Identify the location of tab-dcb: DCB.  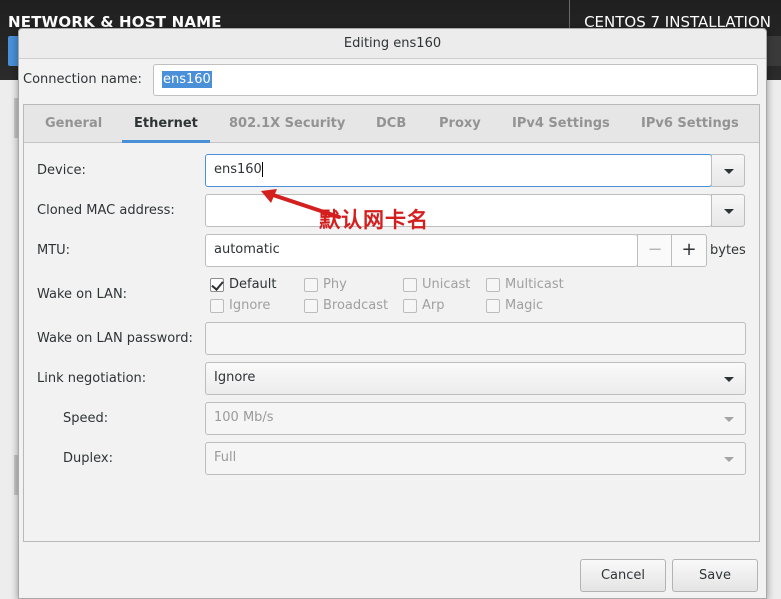
(391, 124).